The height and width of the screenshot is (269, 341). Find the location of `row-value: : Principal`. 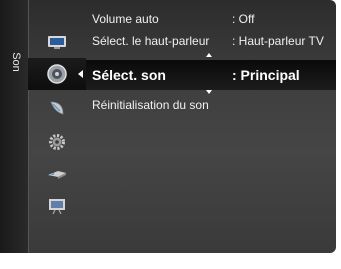

row-value: : Principal is located at coordinates (266, 75).